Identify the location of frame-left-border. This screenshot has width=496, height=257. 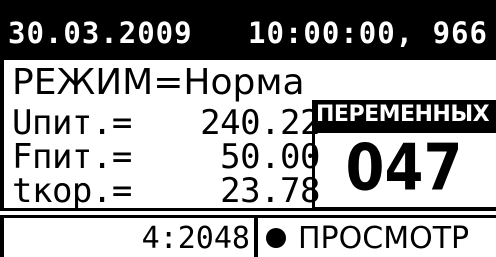
(2, 135).